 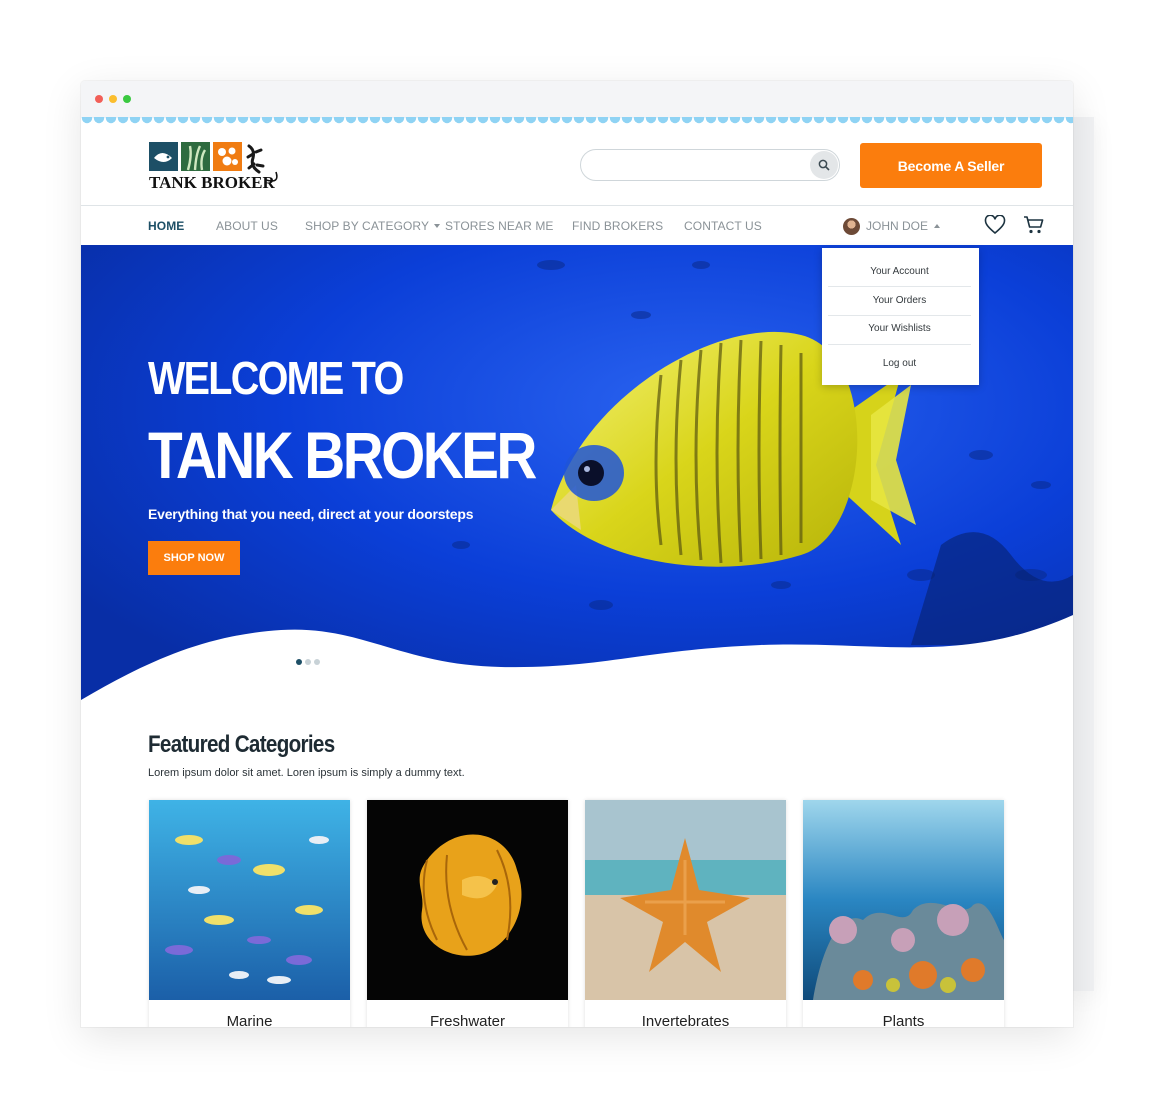 What do you see at coordinates (113, 99) in the screenshot?
I see `minimize-window-dot` at bounding box center [113, 99].